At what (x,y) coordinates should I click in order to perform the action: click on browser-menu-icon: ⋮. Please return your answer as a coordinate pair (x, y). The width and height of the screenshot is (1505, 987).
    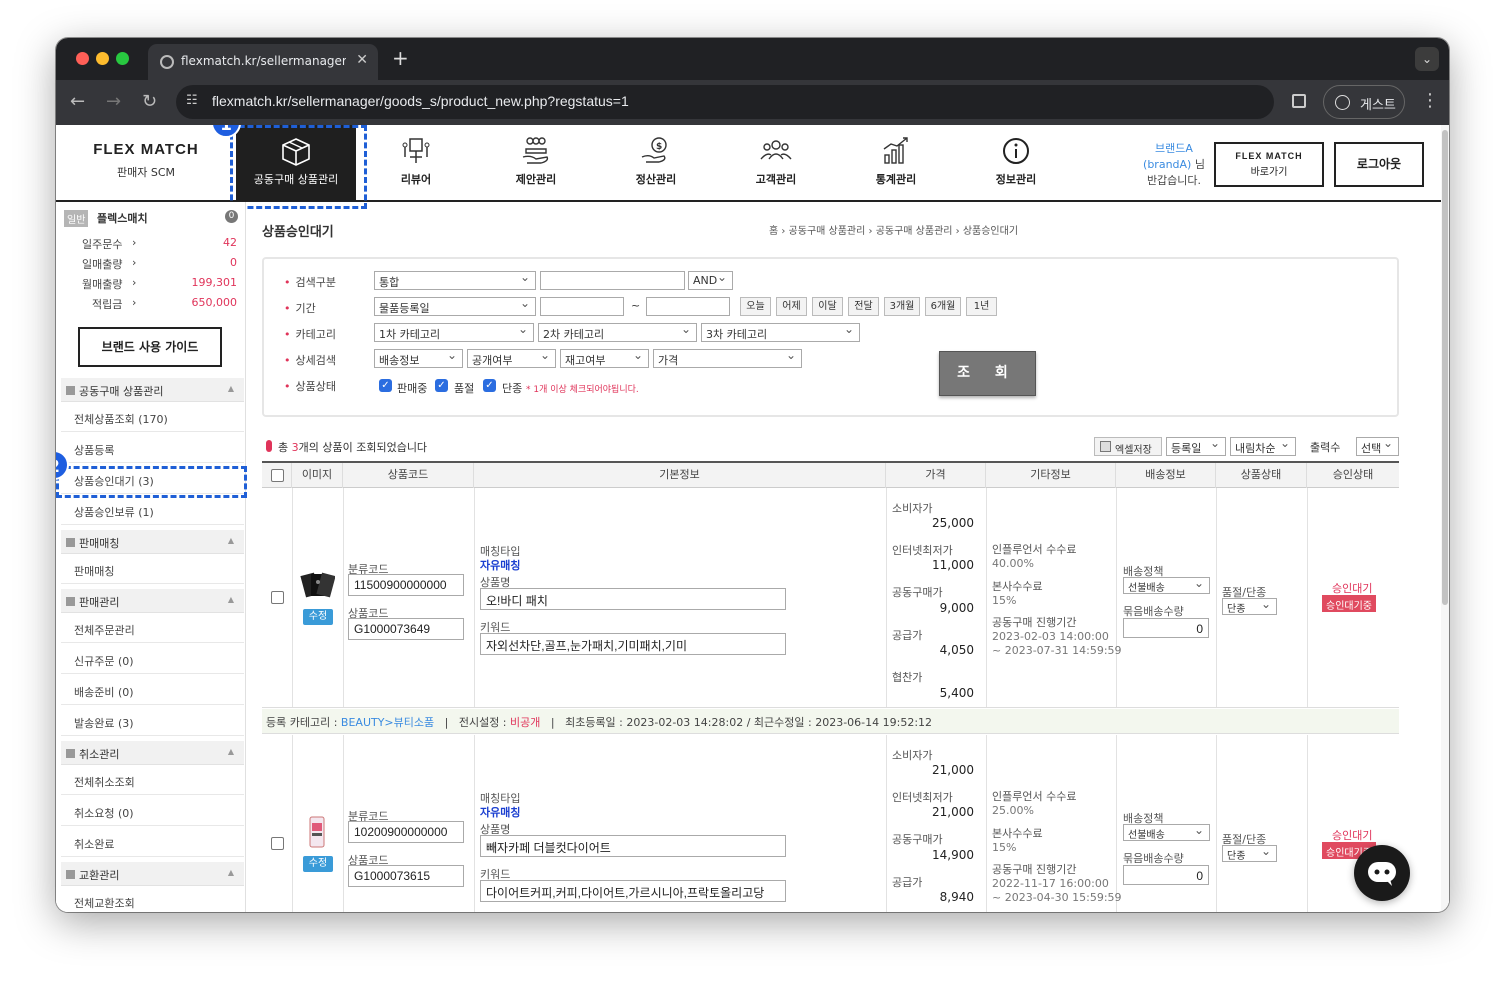
    Looking at the image, I should click on (1430, 100).